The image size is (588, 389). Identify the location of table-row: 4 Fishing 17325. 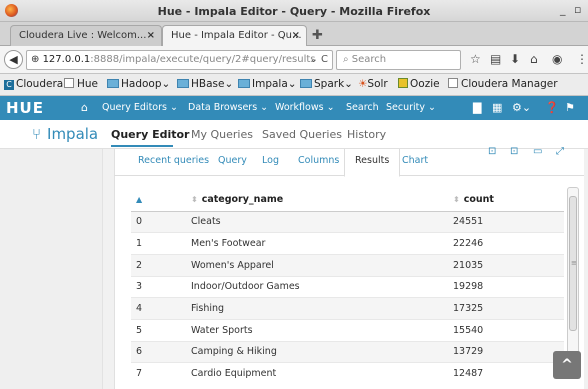
(347, 308).